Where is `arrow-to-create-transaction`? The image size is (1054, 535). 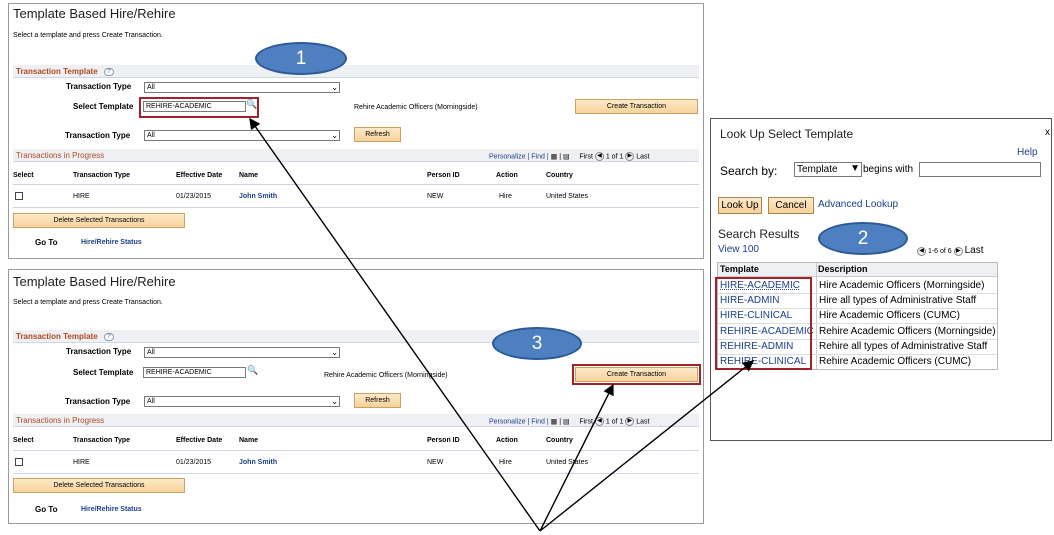
arrow-to-create-transaction is located at coordinates (576, 457).